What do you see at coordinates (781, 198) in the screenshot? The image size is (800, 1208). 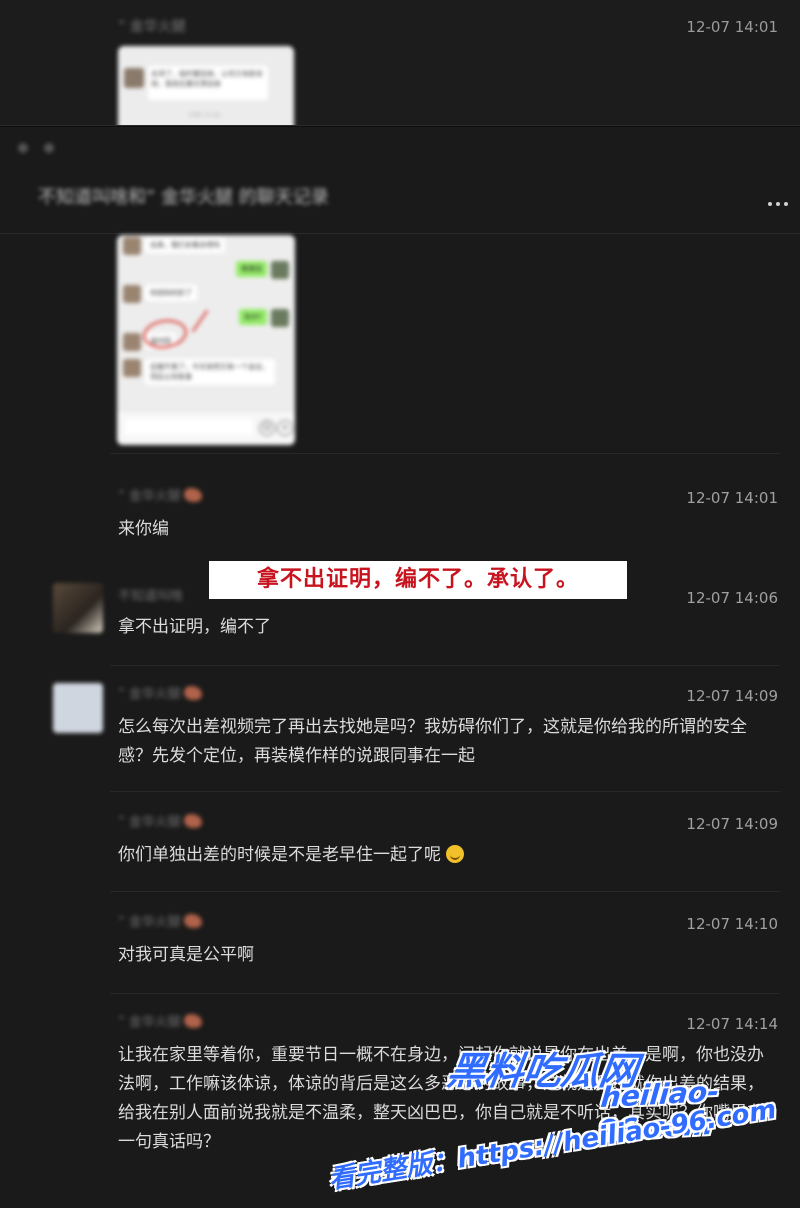 I see `more-options-icon` at bounding box center [781, 198].